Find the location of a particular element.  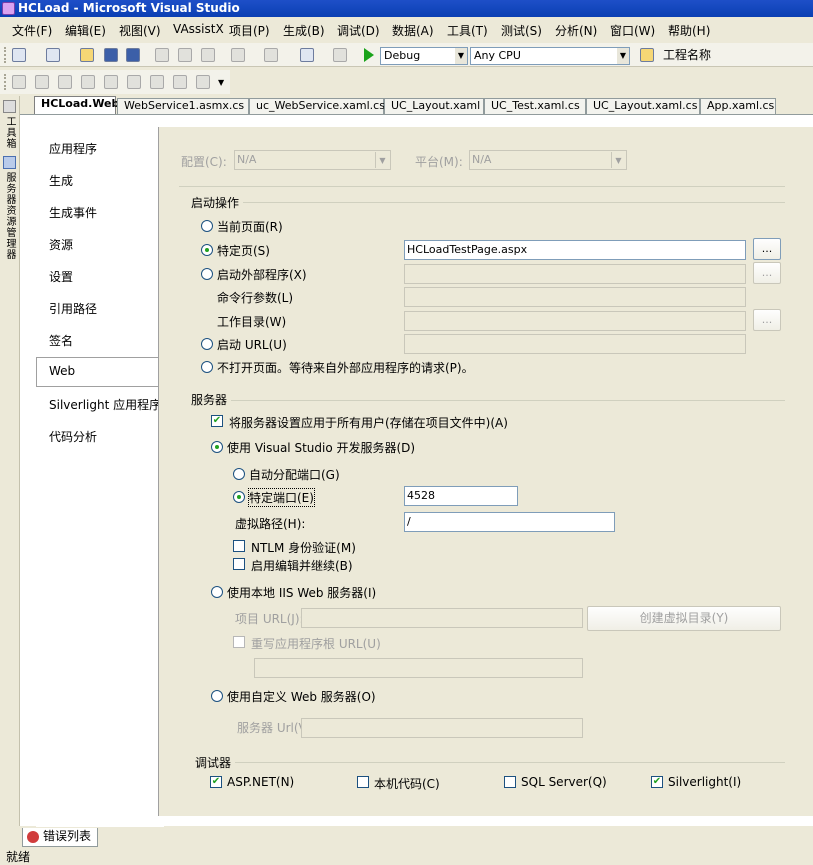

grid-icon is located at coordinates (65, 82).